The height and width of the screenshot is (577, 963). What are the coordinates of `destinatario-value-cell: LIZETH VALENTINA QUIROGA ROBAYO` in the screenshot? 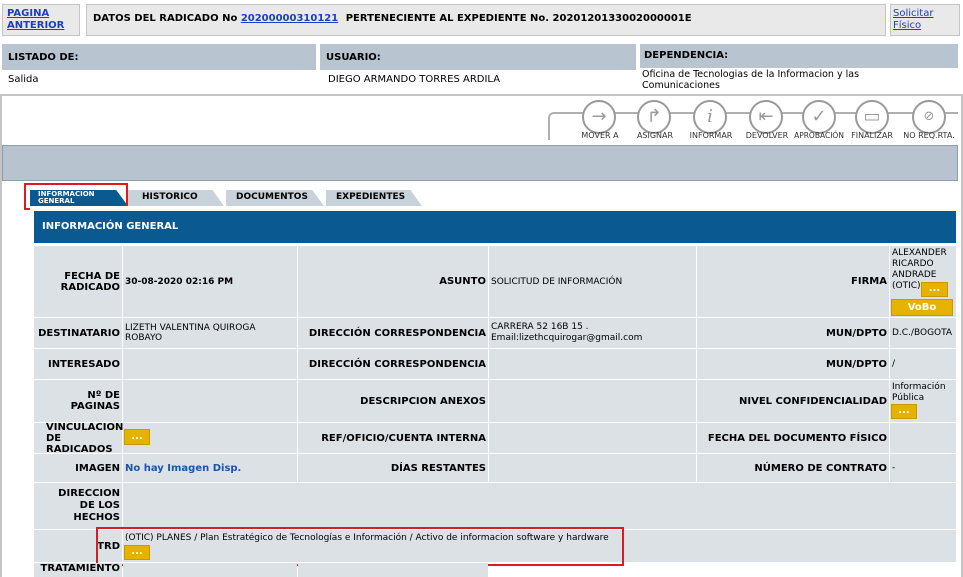 It's located at (210, 333).